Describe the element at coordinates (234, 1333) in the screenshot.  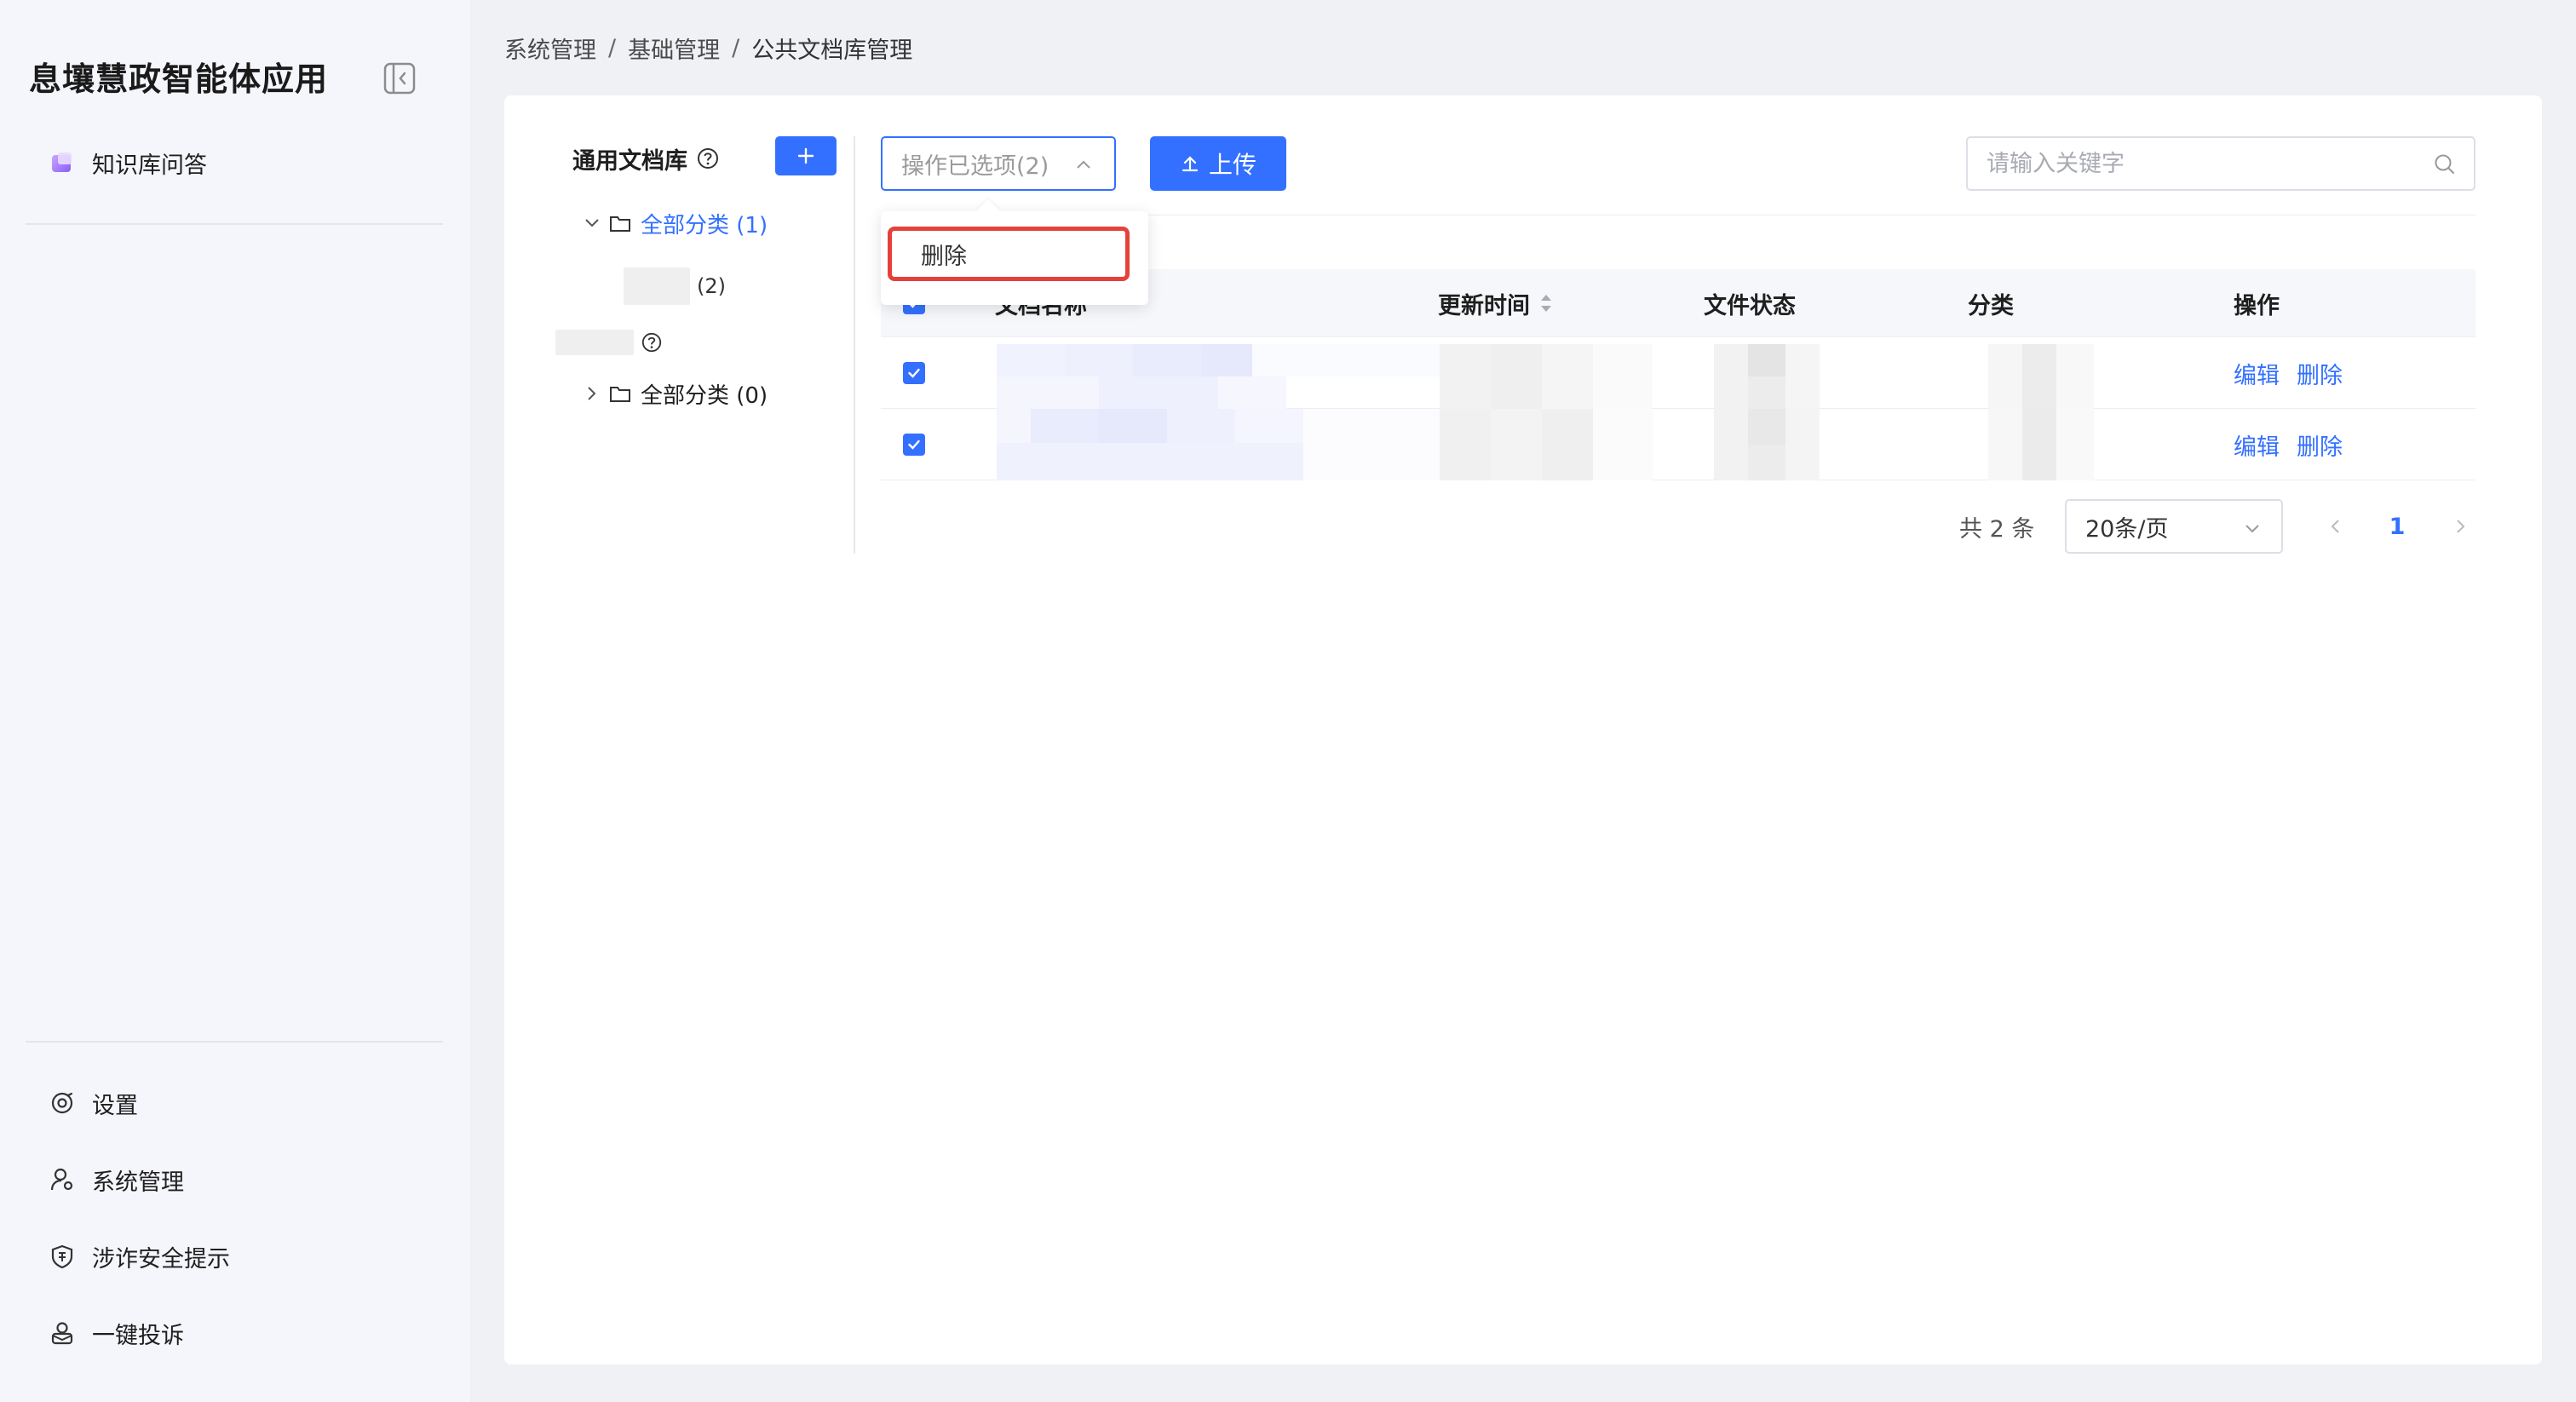
I see `sidebar-item-complaint: 一键投诉` at that location.